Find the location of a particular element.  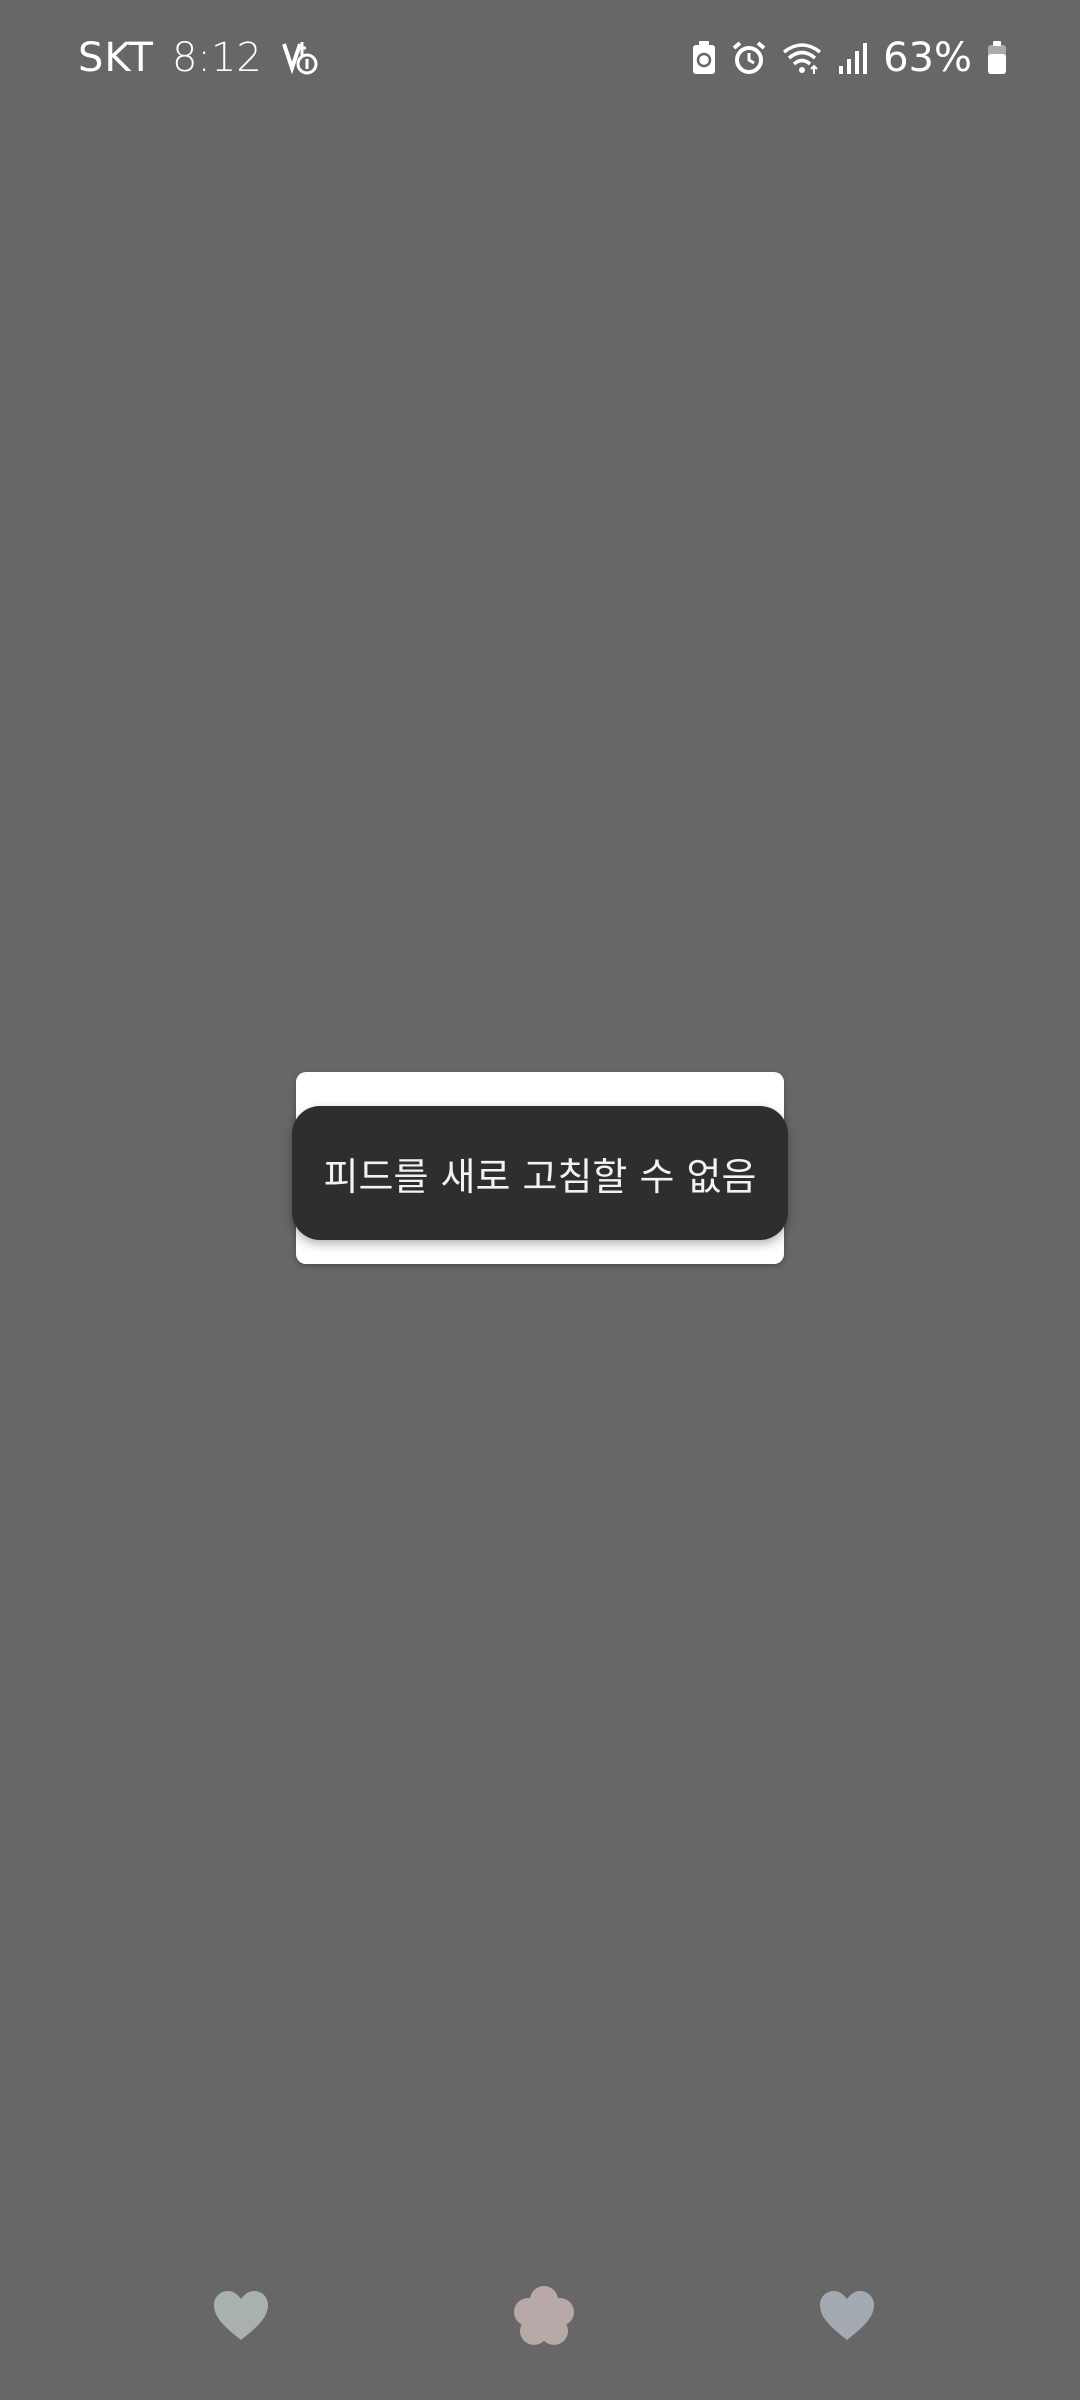

wifi-icon is located at coordinates (802, 58).